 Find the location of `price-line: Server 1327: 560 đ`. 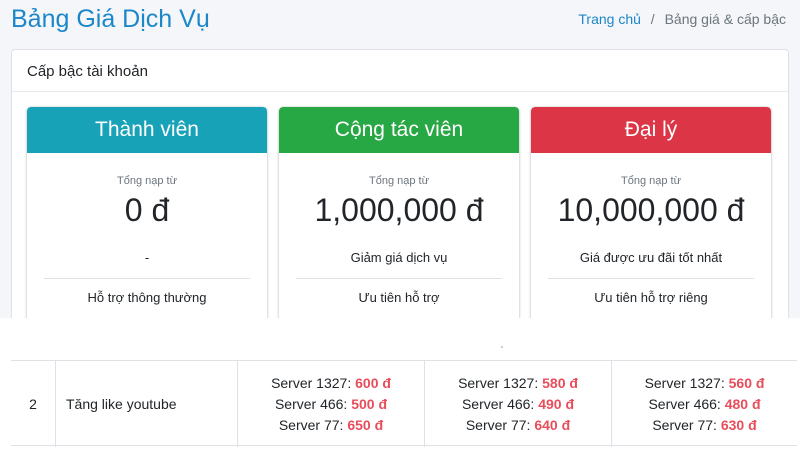

price-line: Server 1327: 560 đ is located at coordinates (704, 383).